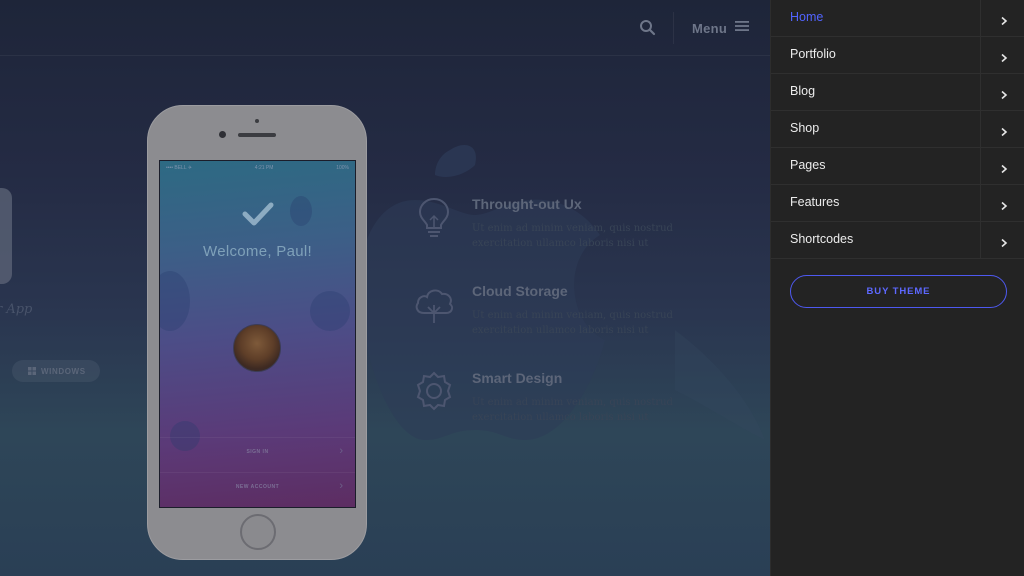 The image size is (1024, 576). I want to click on checkmark-icon, so click(258, 216).